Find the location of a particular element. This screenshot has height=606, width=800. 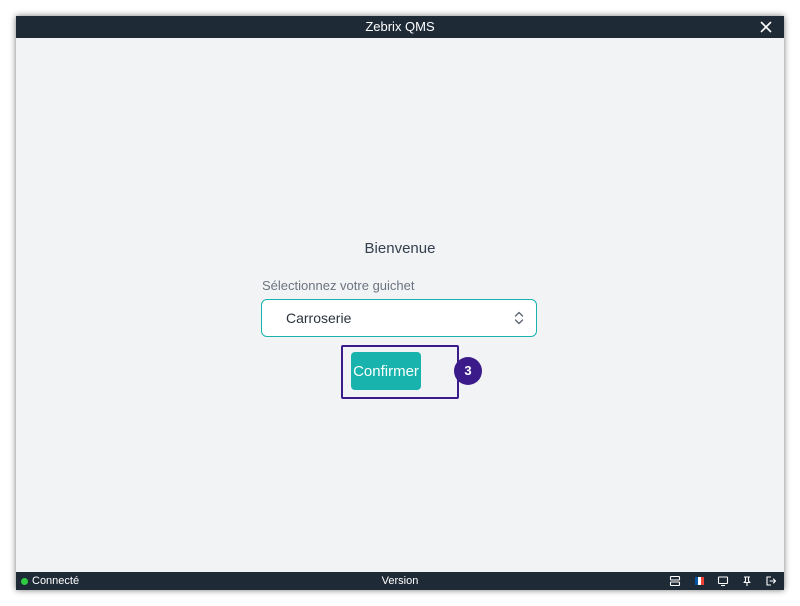

counter-select: Carroserie is located at coordinates (399, 318).